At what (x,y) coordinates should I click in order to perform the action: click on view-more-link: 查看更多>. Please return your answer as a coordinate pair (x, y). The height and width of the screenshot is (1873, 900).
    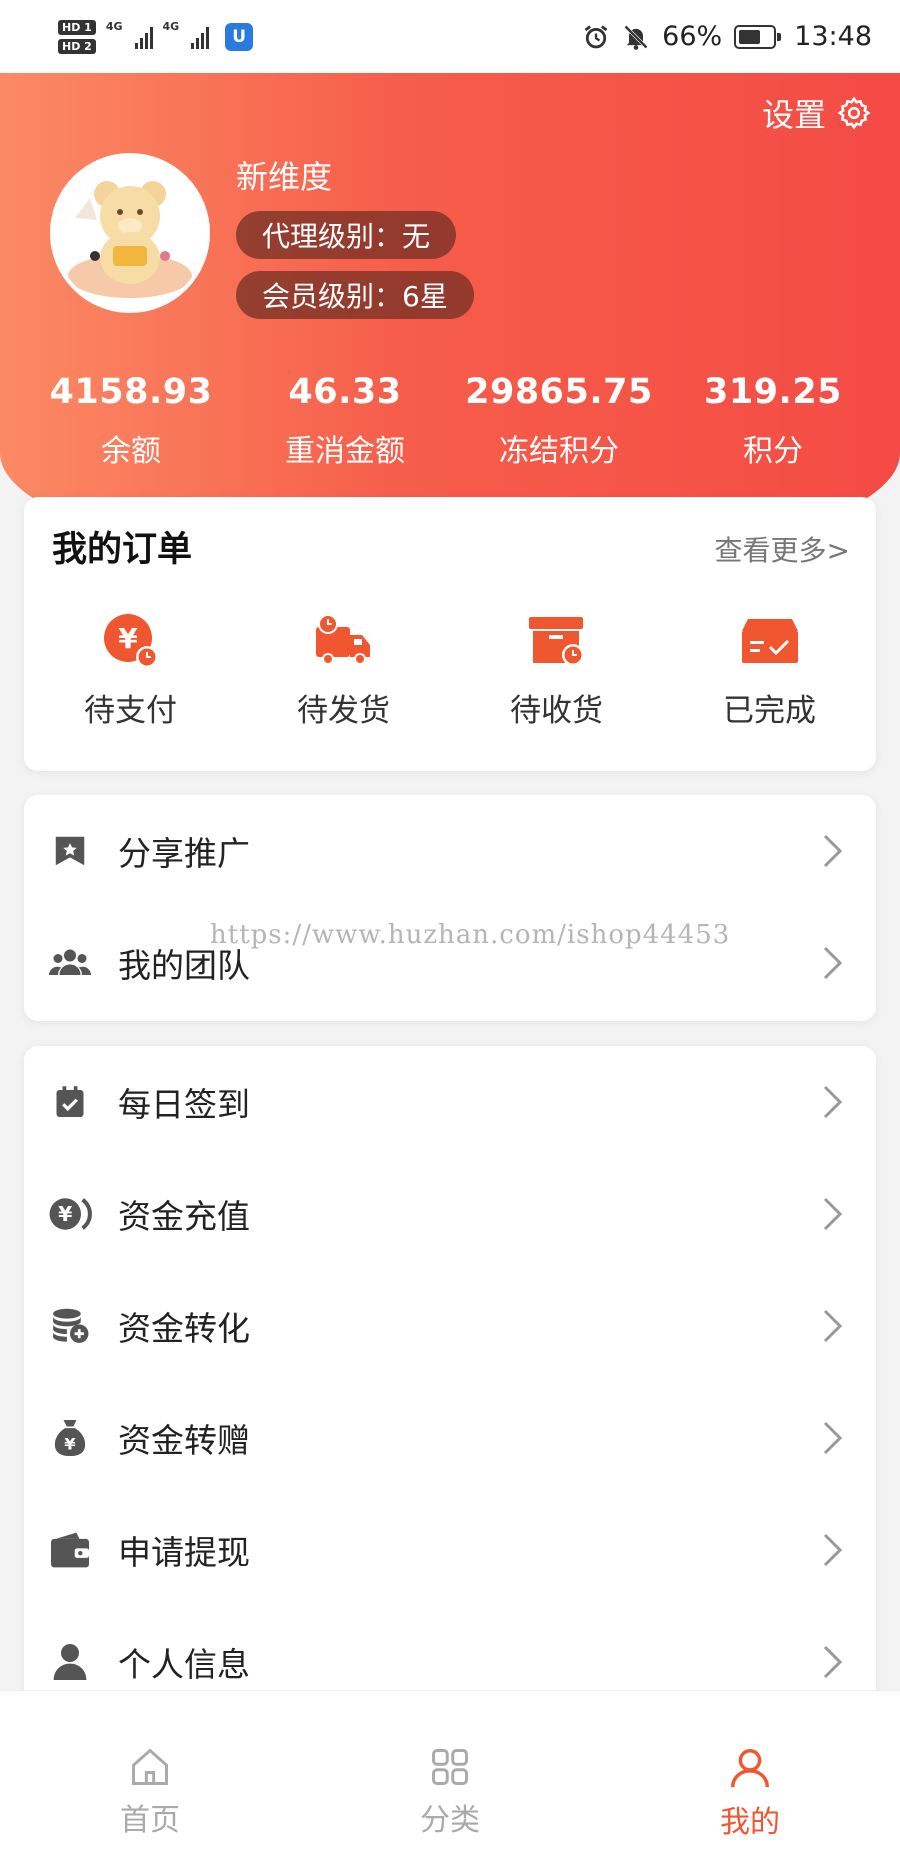
    Looking at the image, I should click on (782, 549).